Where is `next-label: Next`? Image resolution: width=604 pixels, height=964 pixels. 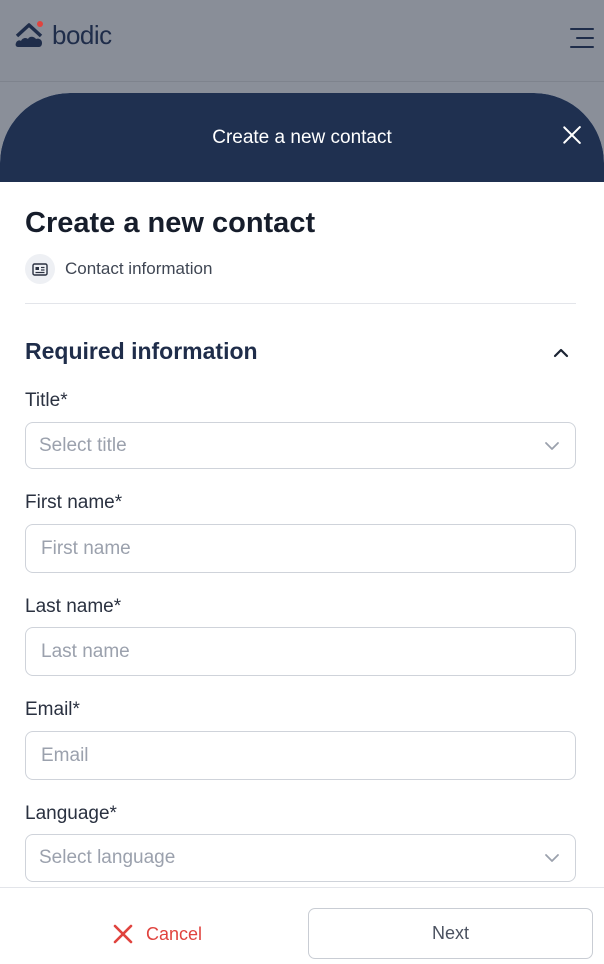
next-label: Next is located at coordinates (450, 933).